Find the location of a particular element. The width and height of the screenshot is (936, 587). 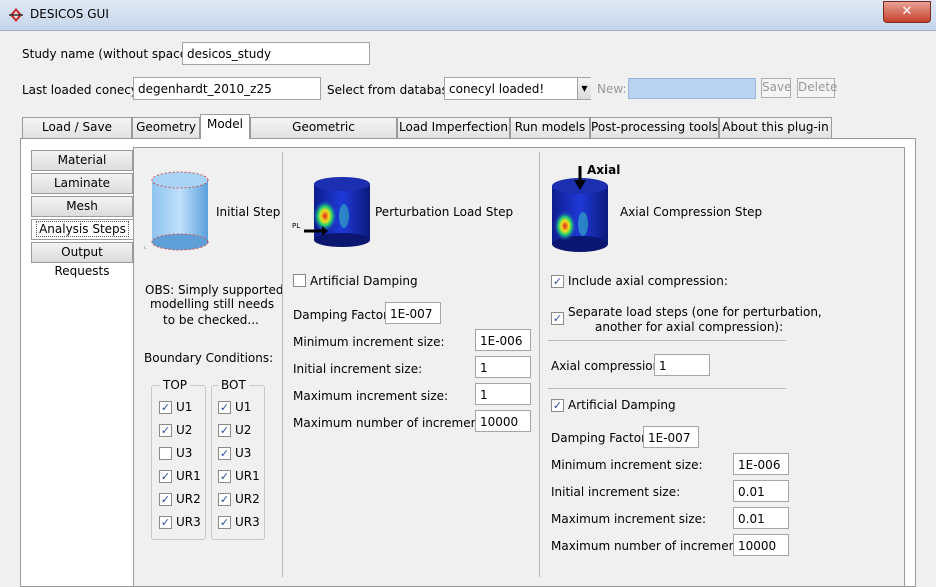

top-u1-checkbox: ✓ is located at coordinates (165, 407).